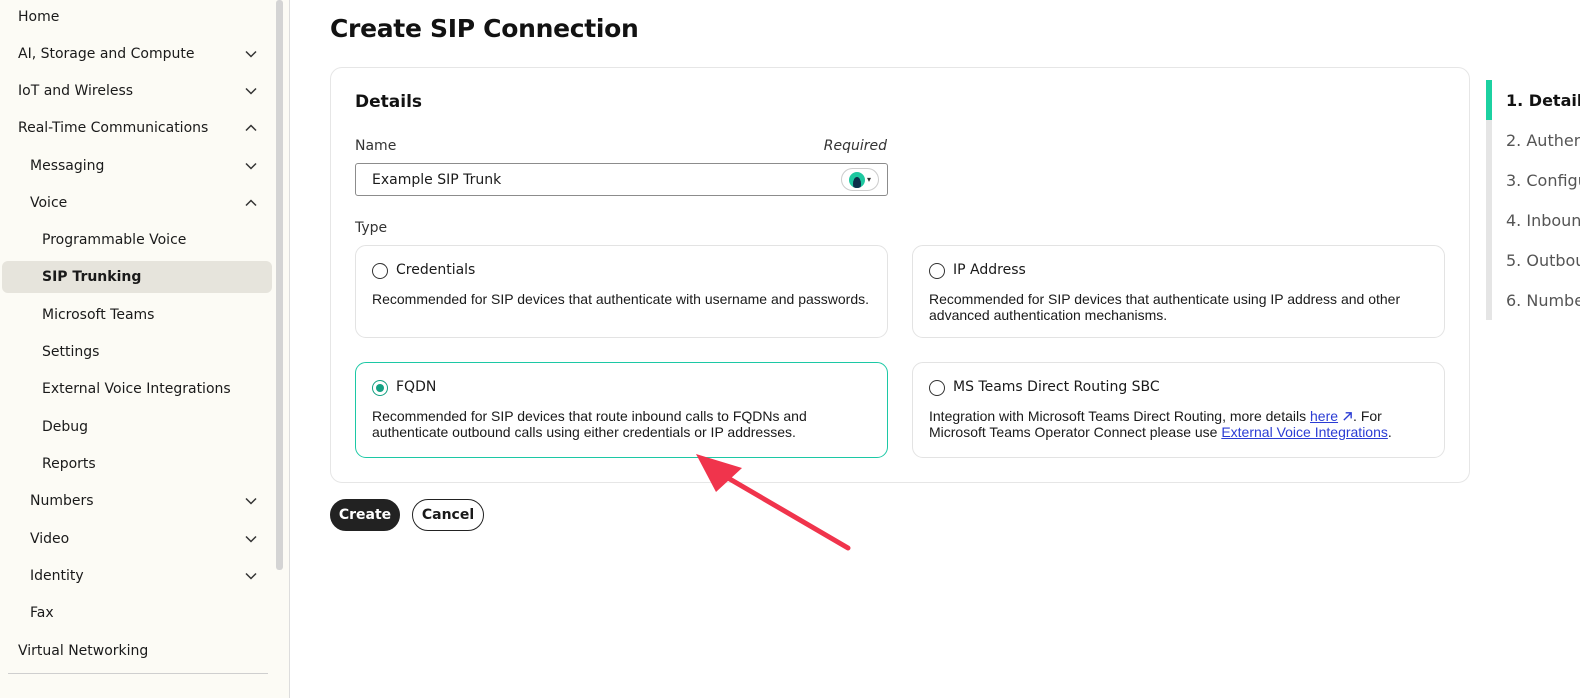 This screenshot has width=1580, height=698. Describe the element at coordinates (1543, 260) in the screenshot. I see `step-5: 5. Outbound` at that location.